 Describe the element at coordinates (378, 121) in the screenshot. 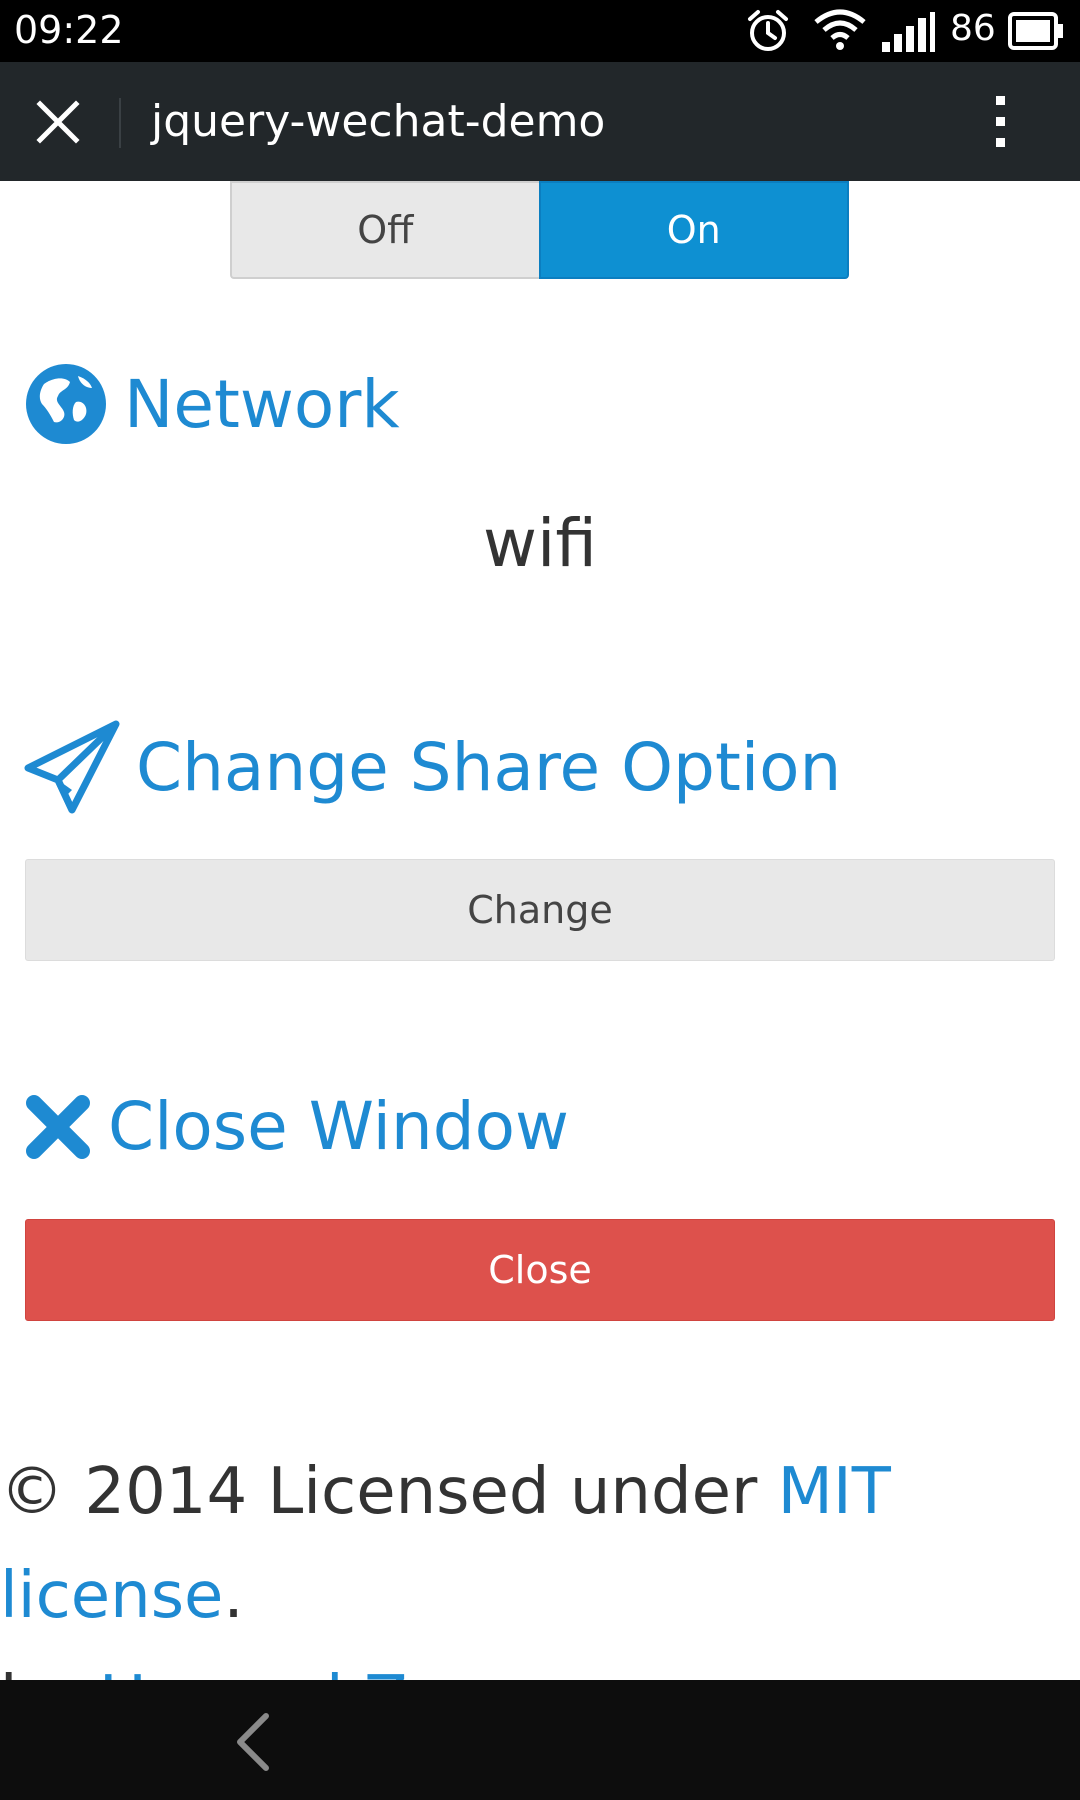

I see `page-title: jquery-wechat-demo` at that location.